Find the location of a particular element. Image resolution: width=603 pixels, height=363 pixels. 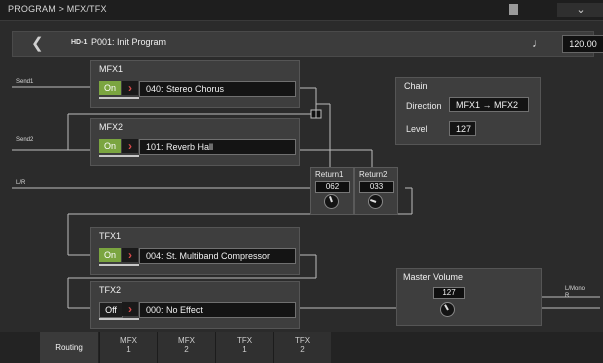

tab-mfx1: MFX 1 is located at coordinates (128, 347).